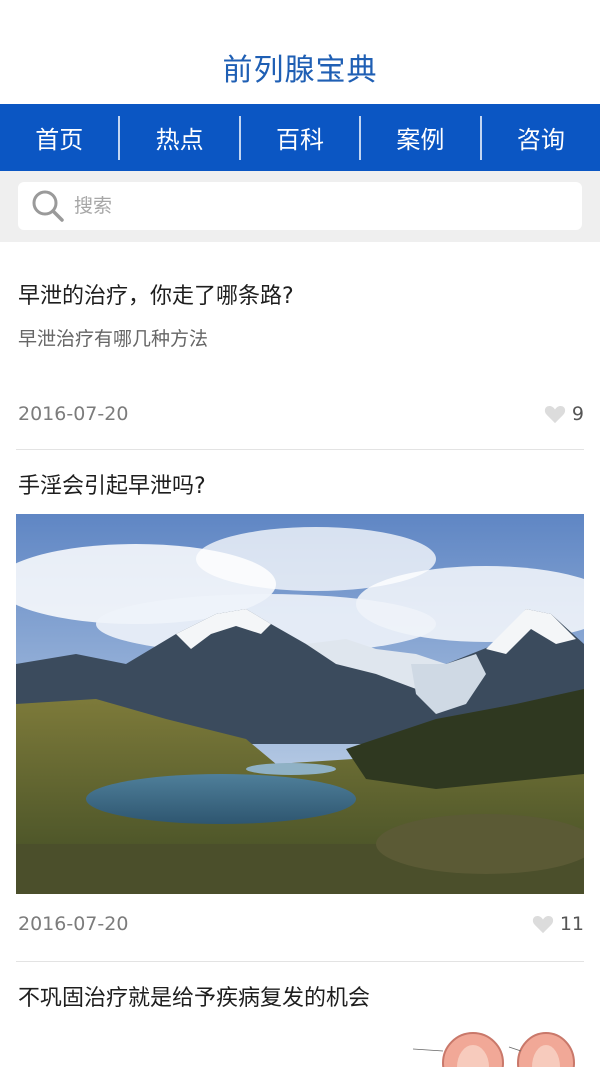 This screenshot has height=1067, width=600. I want to click on tab-cases: 案例, so click(420, 137).